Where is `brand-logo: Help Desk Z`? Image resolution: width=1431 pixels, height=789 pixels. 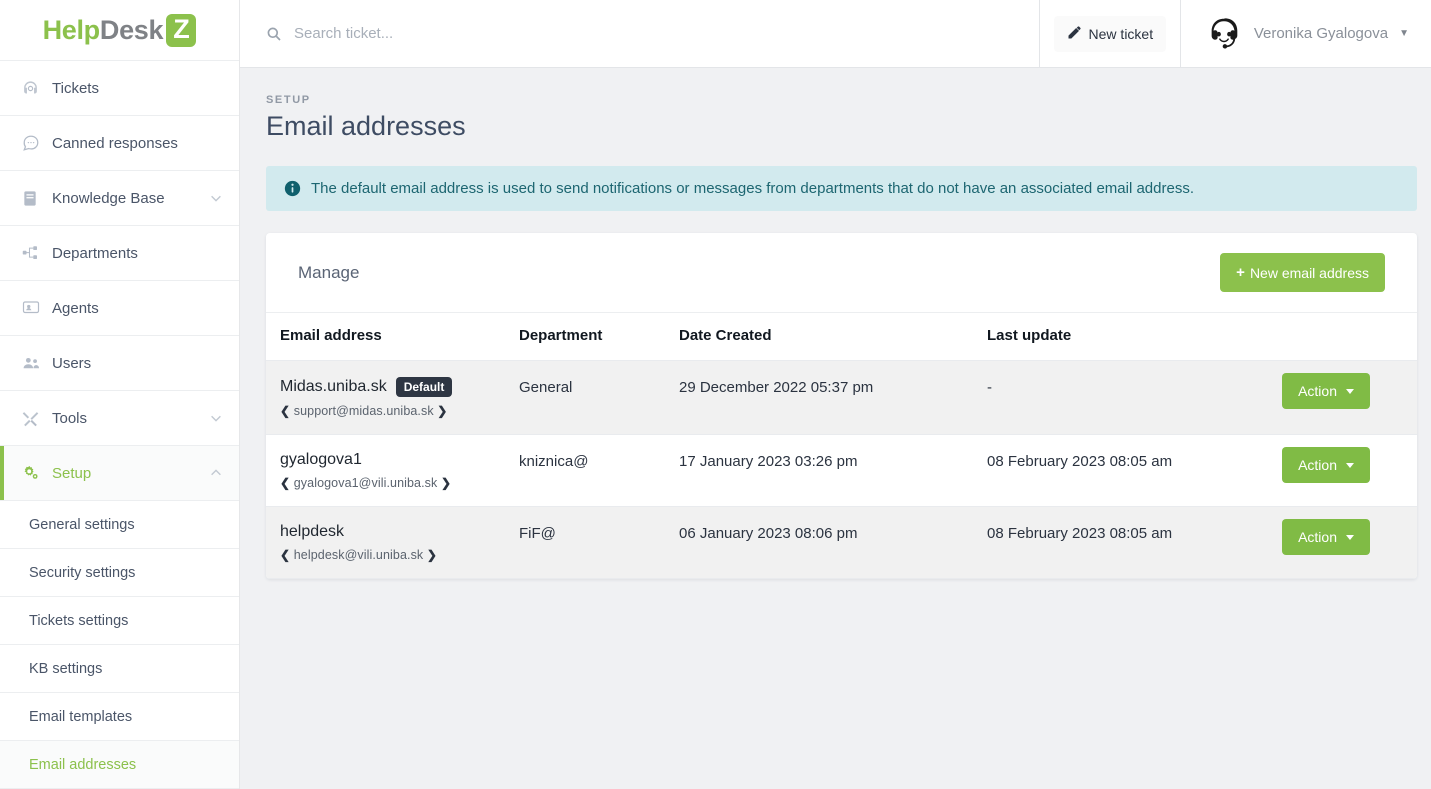
brand-logo: Help Desk Z is located at coordinates (119, 30).